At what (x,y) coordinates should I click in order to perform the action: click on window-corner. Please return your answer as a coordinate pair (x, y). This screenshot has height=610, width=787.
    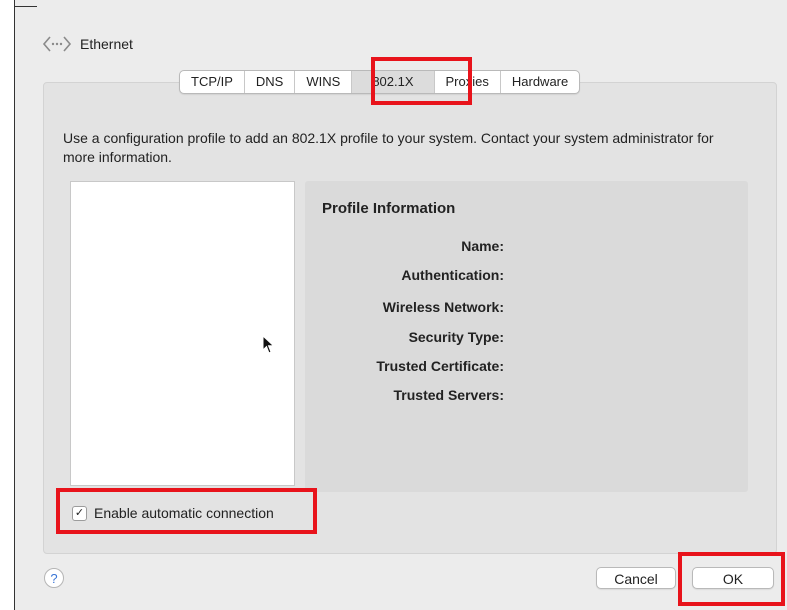
    Looking at the image, I should click on (26, 3).